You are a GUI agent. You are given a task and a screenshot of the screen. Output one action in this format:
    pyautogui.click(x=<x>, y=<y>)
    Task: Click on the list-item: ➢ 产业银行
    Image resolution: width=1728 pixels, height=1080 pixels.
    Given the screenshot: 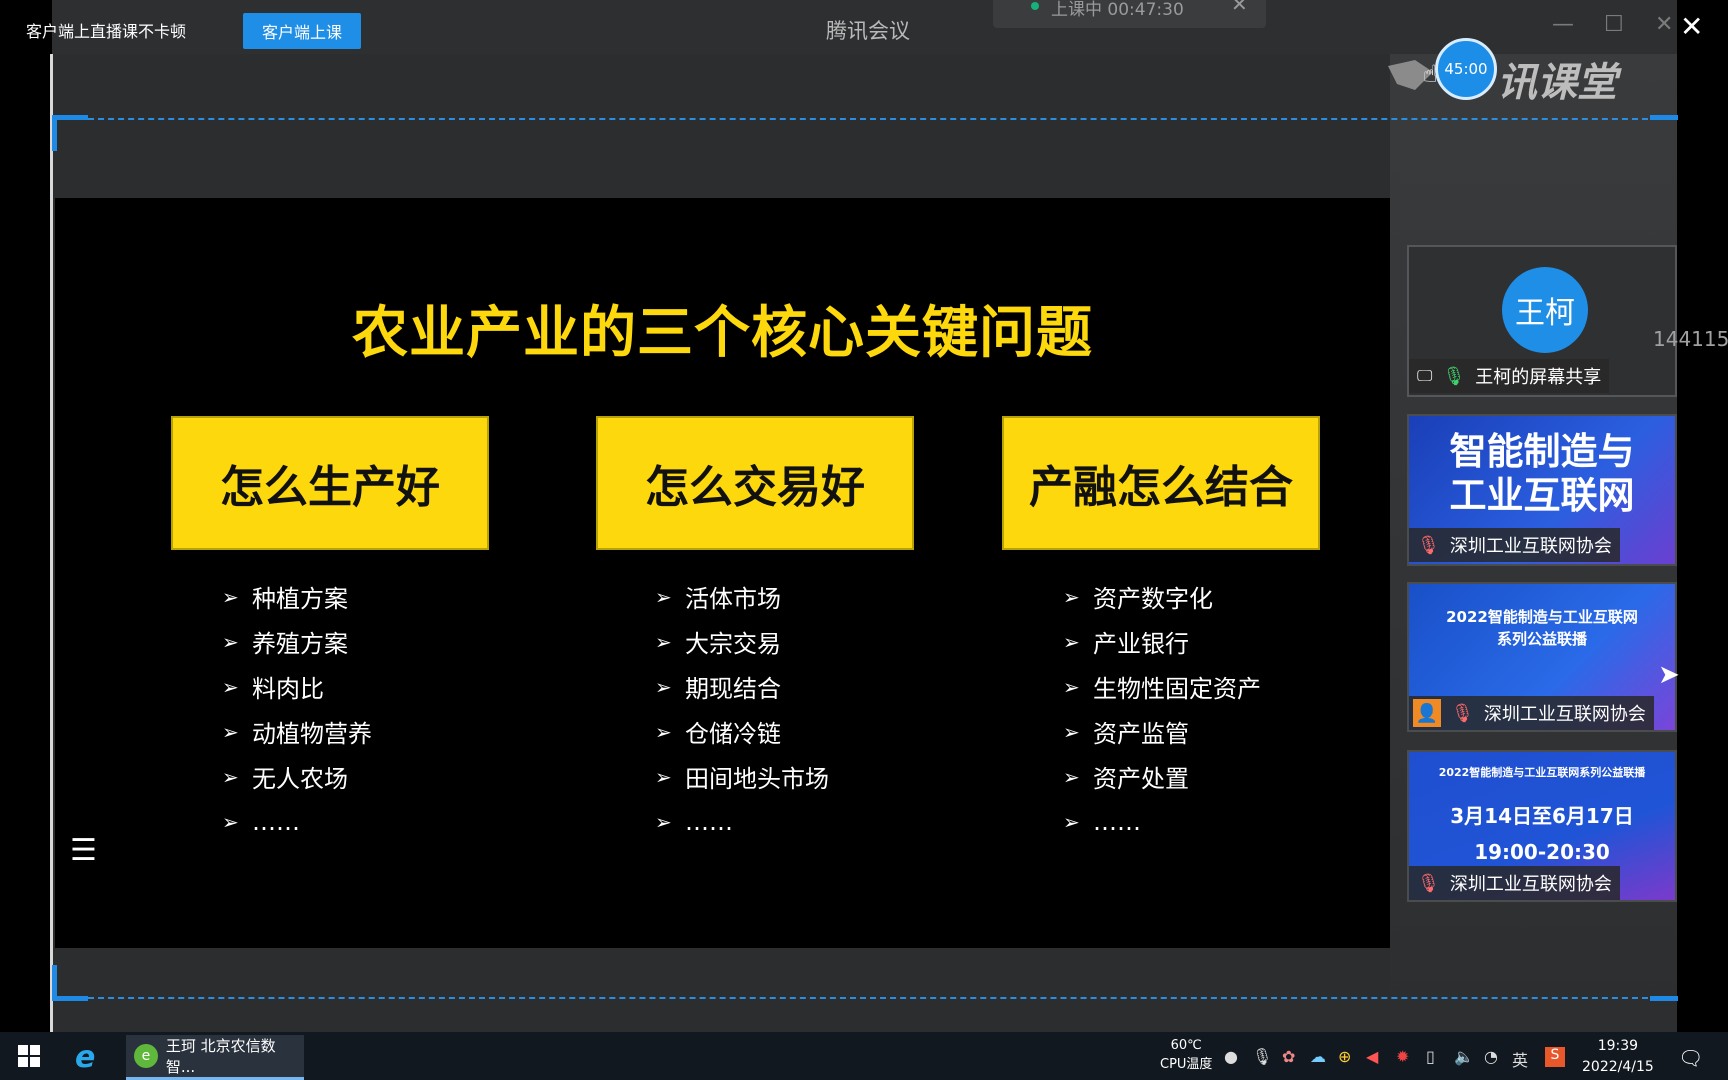 What is the action you would take?
    pyautogui.click(x=1126, y=644)
    